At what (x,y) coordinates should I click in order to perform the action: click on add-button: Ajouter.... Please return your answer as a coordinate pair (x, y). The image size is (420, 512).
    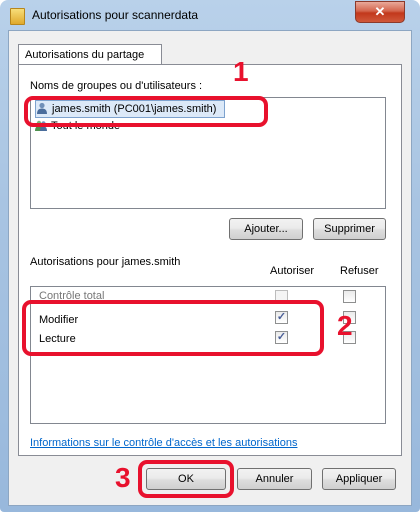
    Looking at the image, I should click on (266, 229).